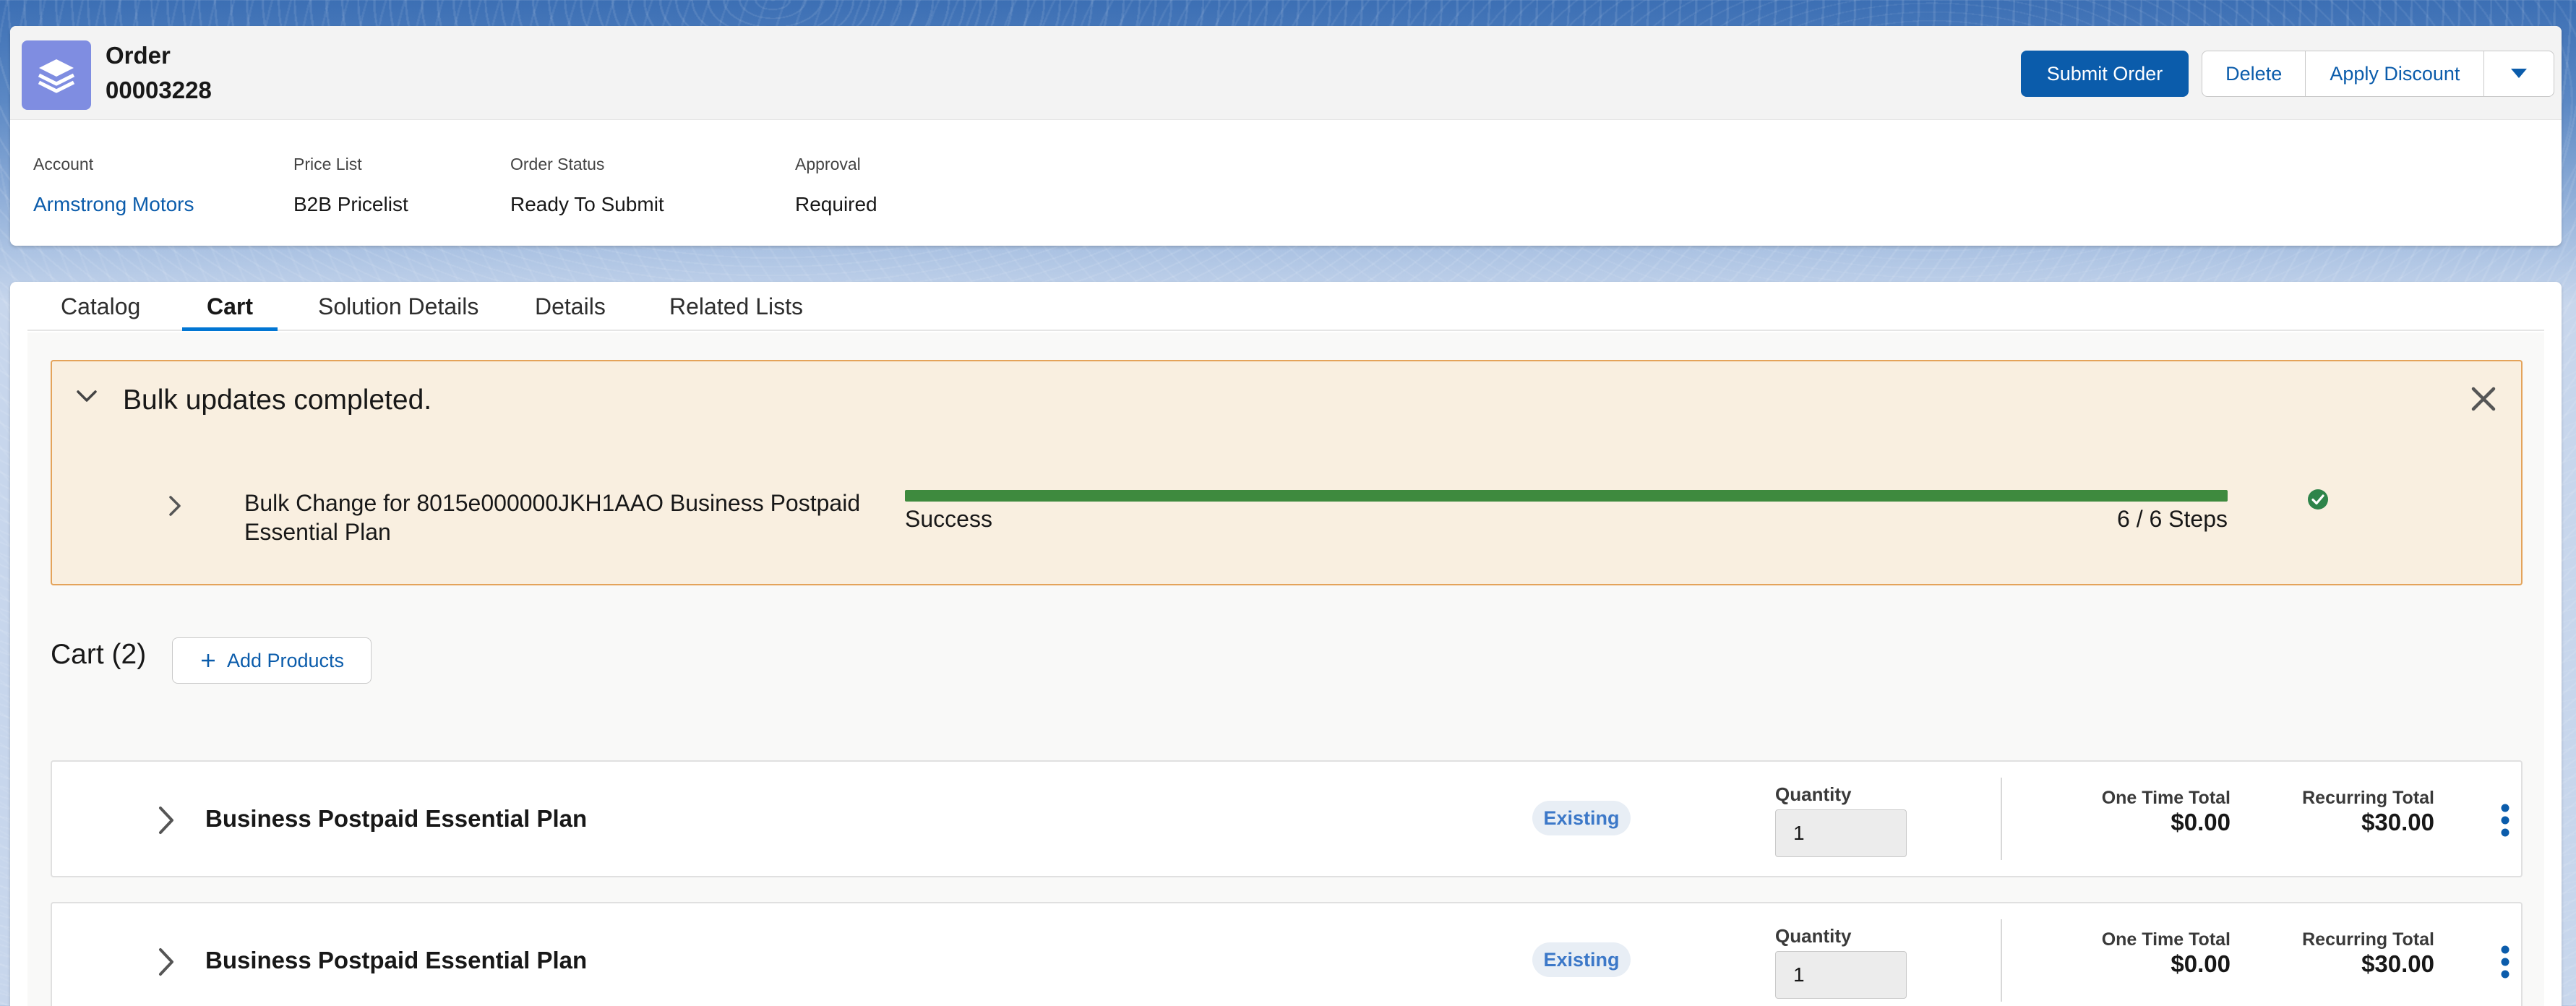 The width and height of the screenshot is (2576, 1006). What do you see at coordinates (114, 204) in the screenshot?
I see `account-link: Armstrong Motors` at bounding box center [114, 204].